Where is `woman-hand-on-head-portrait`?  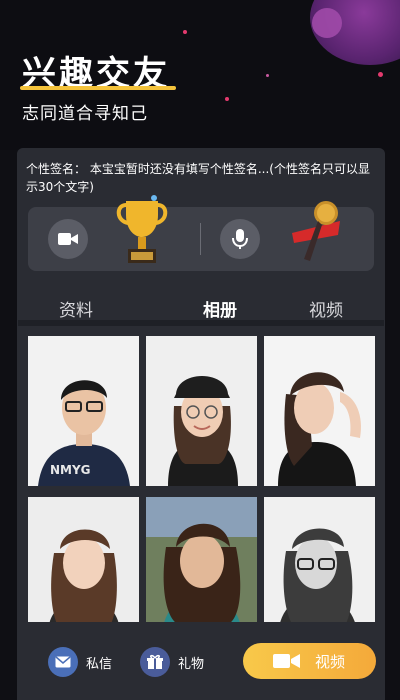 woman-hand-on-head-portrait is located at coordinates (319, 411).